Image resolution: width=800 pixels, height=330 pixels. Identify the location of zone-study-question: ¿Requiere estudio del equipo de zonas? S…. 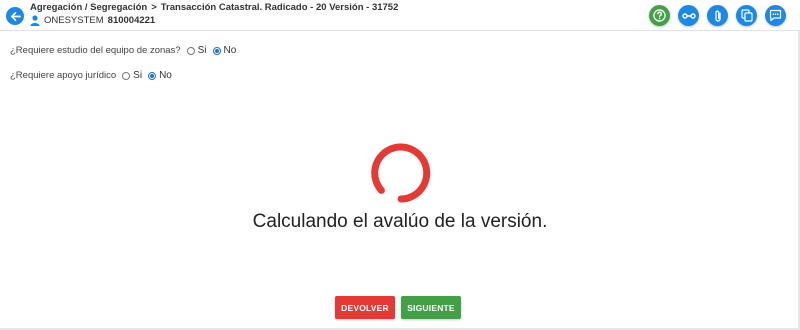
(123, 50).